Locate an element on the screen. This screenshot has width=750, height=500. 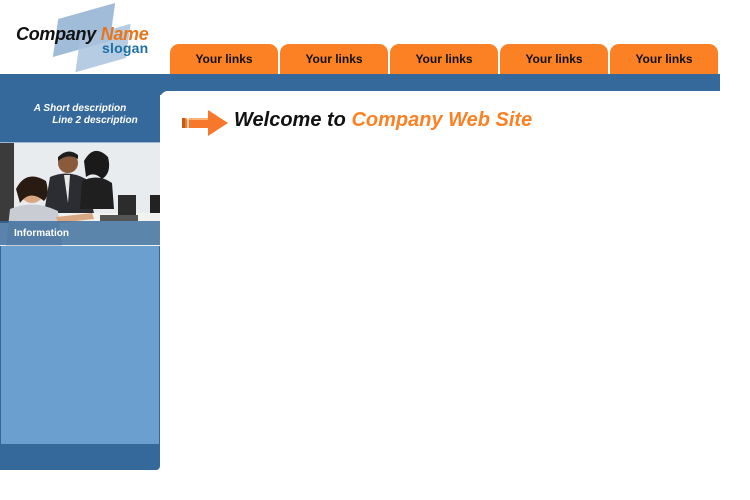
welcome-heading: Welcome to Company Web Site is located at coordinates (383, 120).